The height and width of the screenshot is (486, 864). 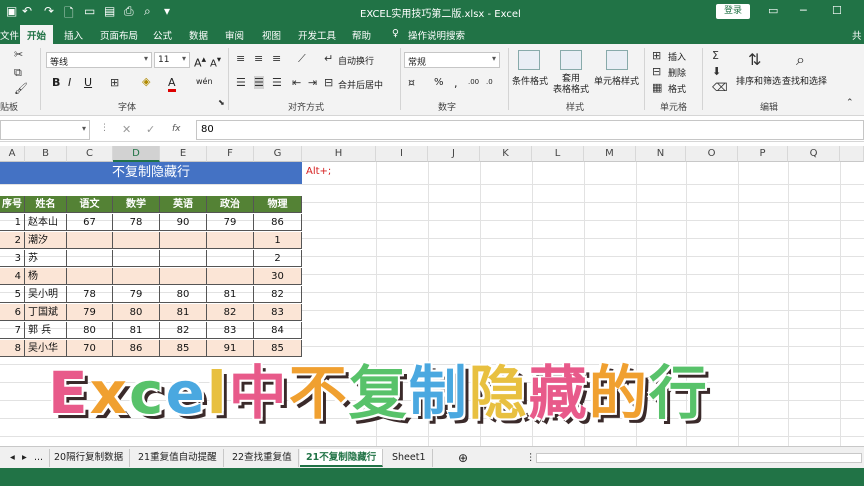 What do you see at coordinates (56, 82) in the screenshot?
I see `bold-button: B` at bounding box center [56, 82].